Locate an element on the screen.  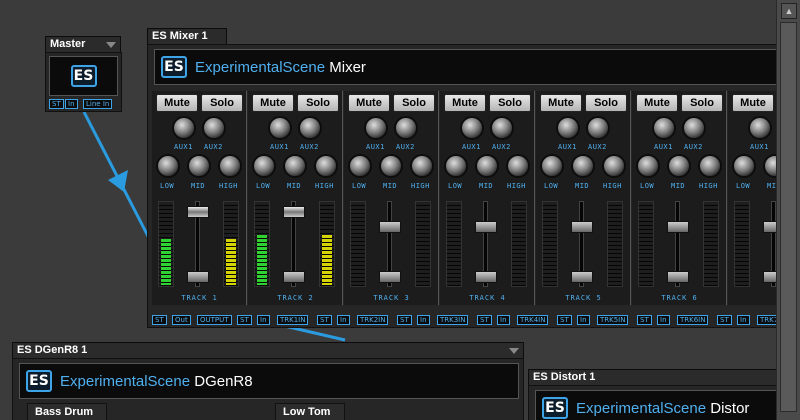
port-label: OUTPUT is located at coordinates (214, 320).